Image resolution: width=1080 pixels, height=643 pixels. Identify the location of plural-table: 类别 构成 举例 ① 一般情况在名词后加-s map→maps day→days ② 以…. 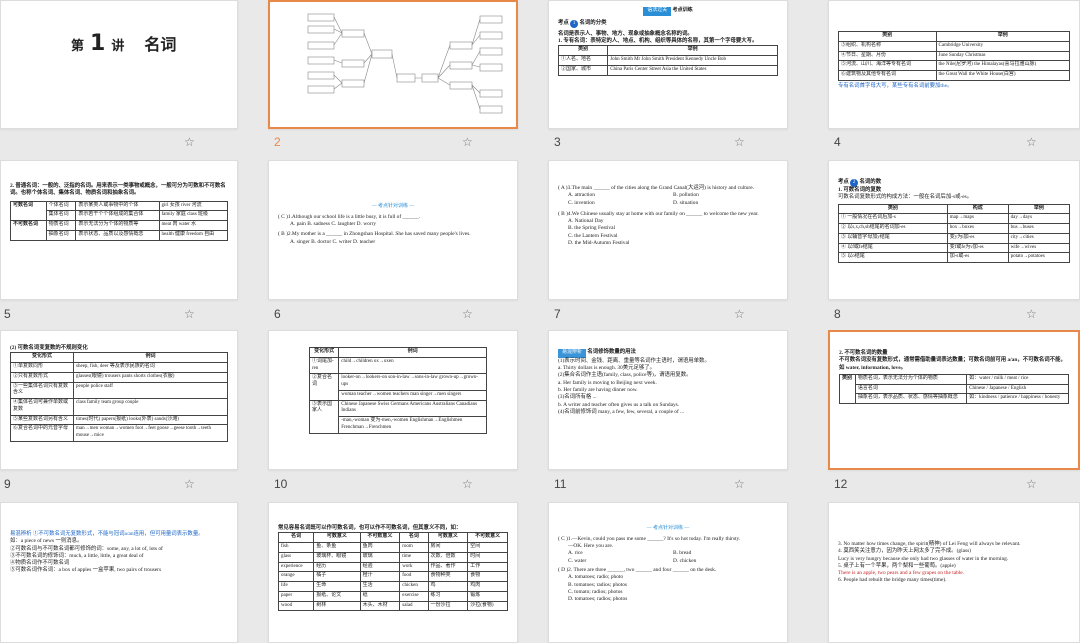
(954, 233).